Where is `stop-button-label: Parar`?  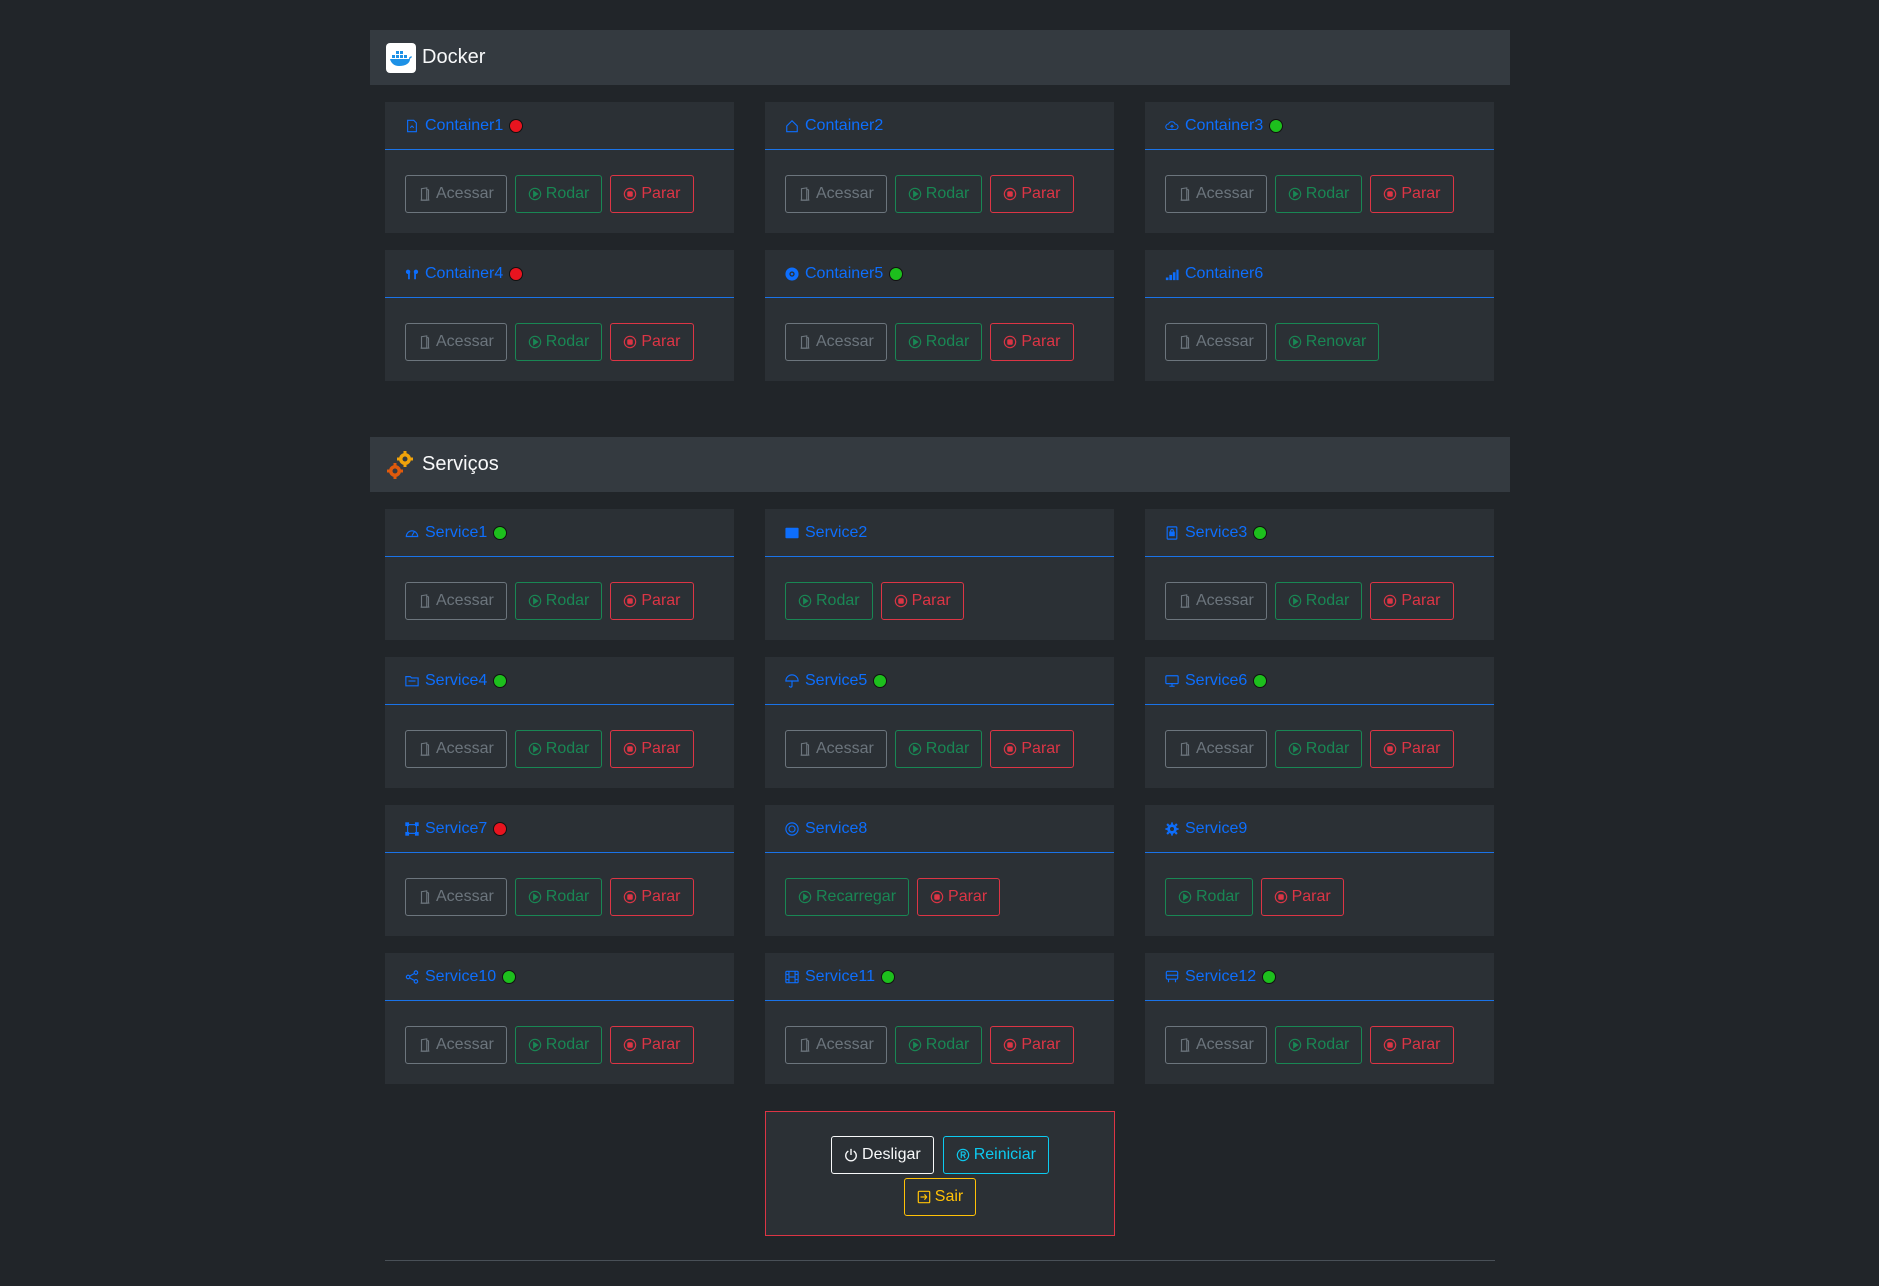
stop-button-label: Parar is located at coordinates (661, 896).